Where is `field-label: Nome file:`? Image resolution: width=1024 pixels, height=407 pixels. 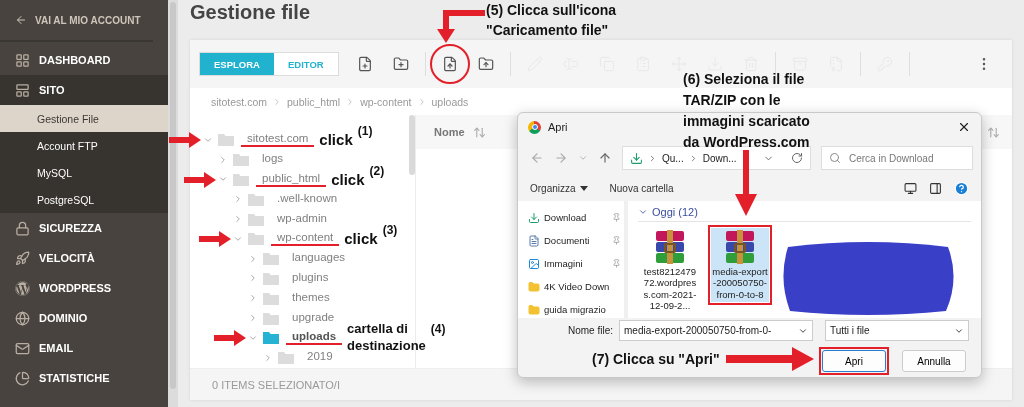
field-label: Nome file: is located at coordinates (590, 330).